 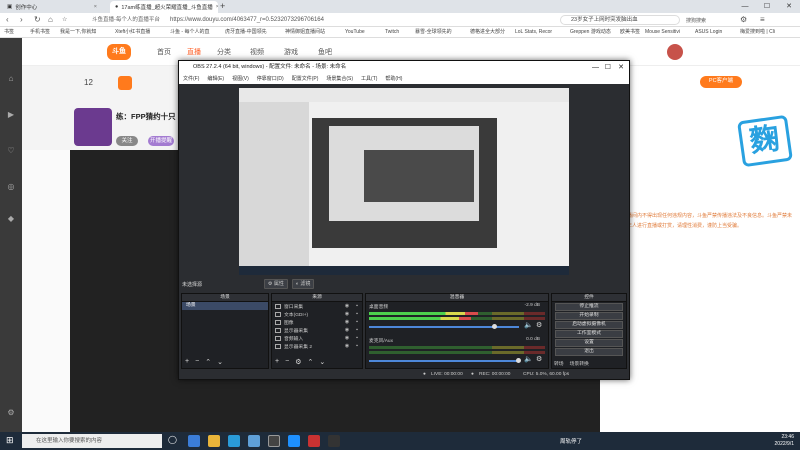 What do you see at coordinates (254, 441) in the screenshot?
I see `browser-icon` at bounding box center [254, 441].